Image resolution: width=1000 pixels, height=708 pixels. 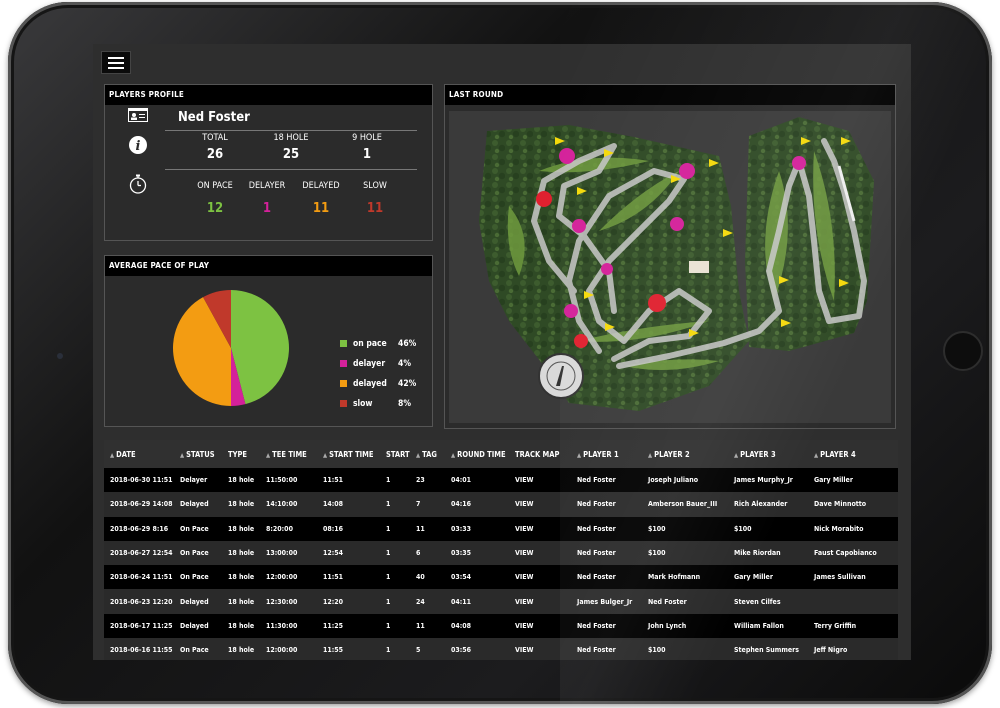 I want to click on panel-title: AVERAGE PACE OF PLAY, so click(x=268, y=266).